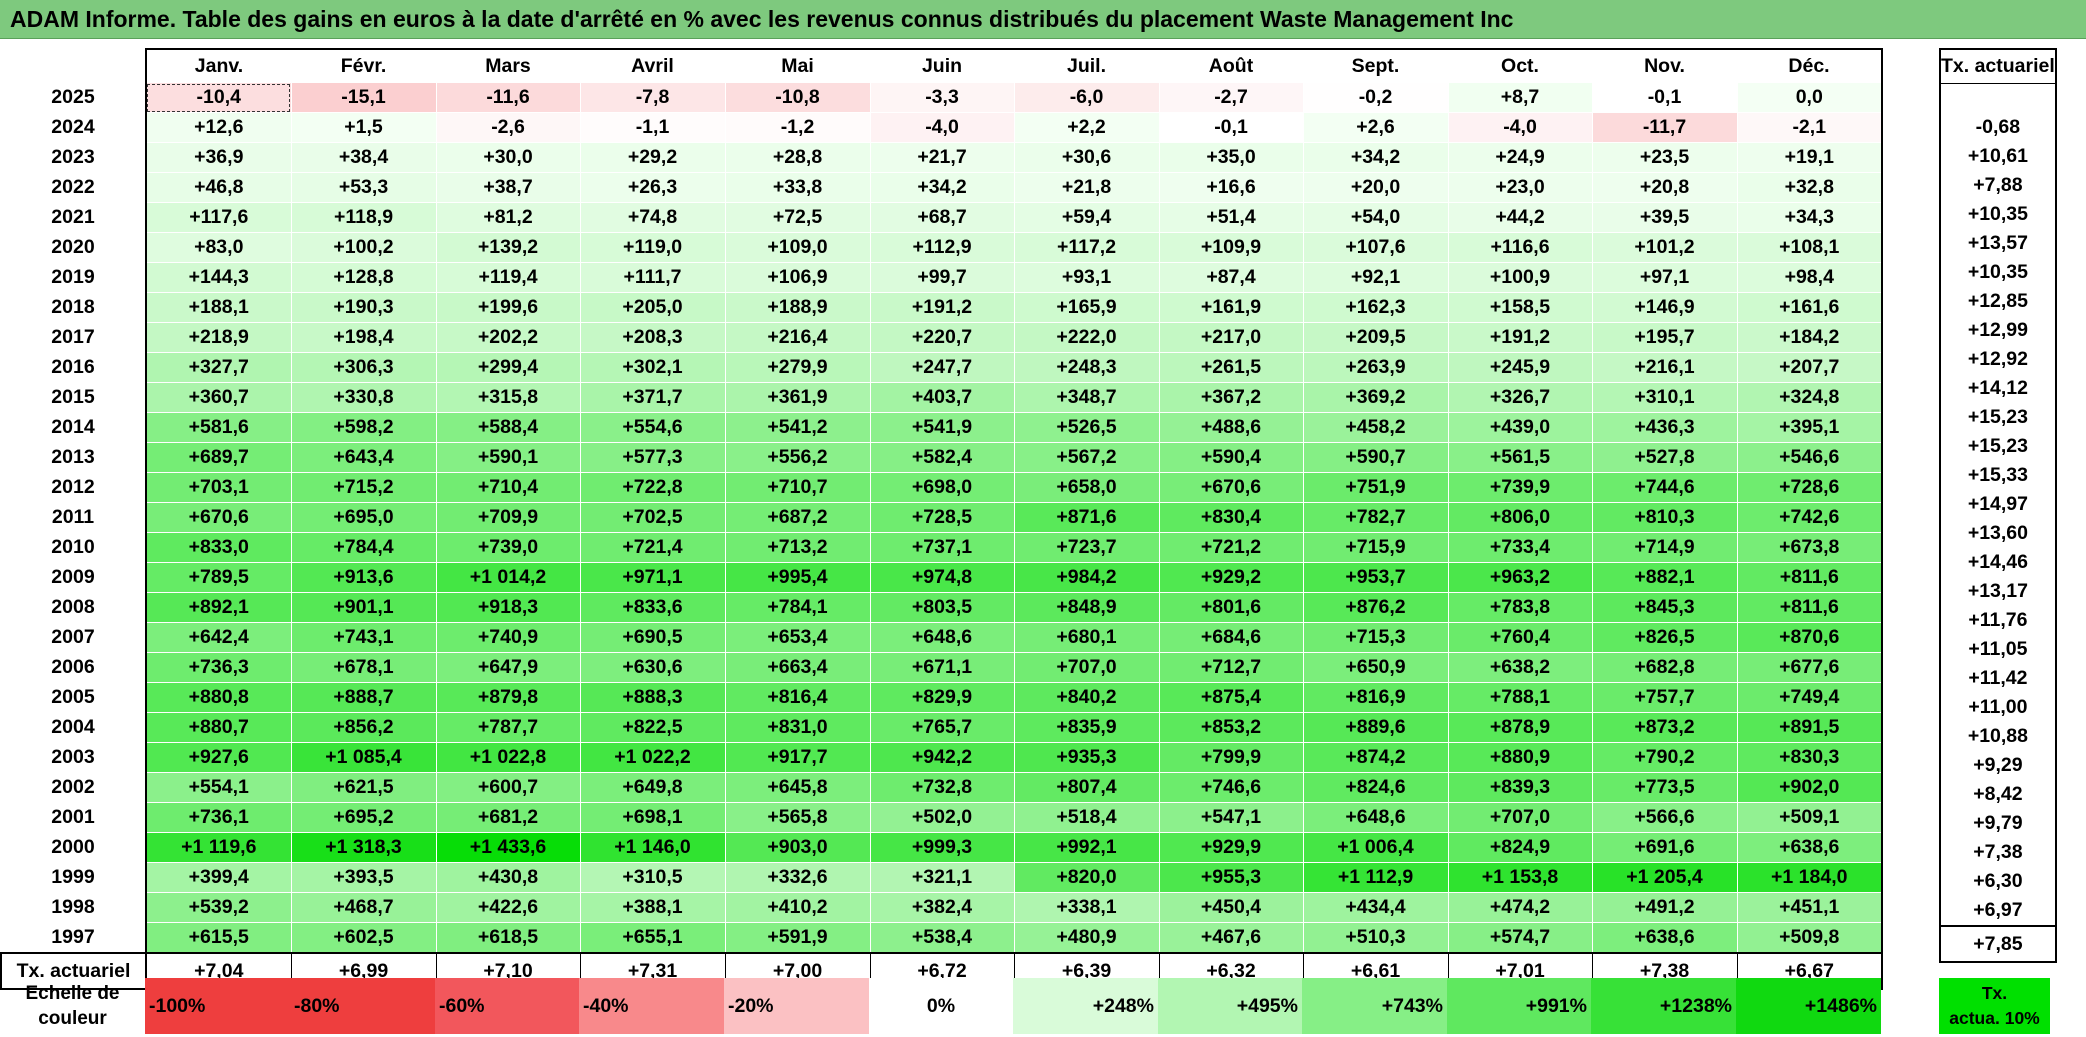  I want to click on gain-cell: +468,7, so click(364, 907).